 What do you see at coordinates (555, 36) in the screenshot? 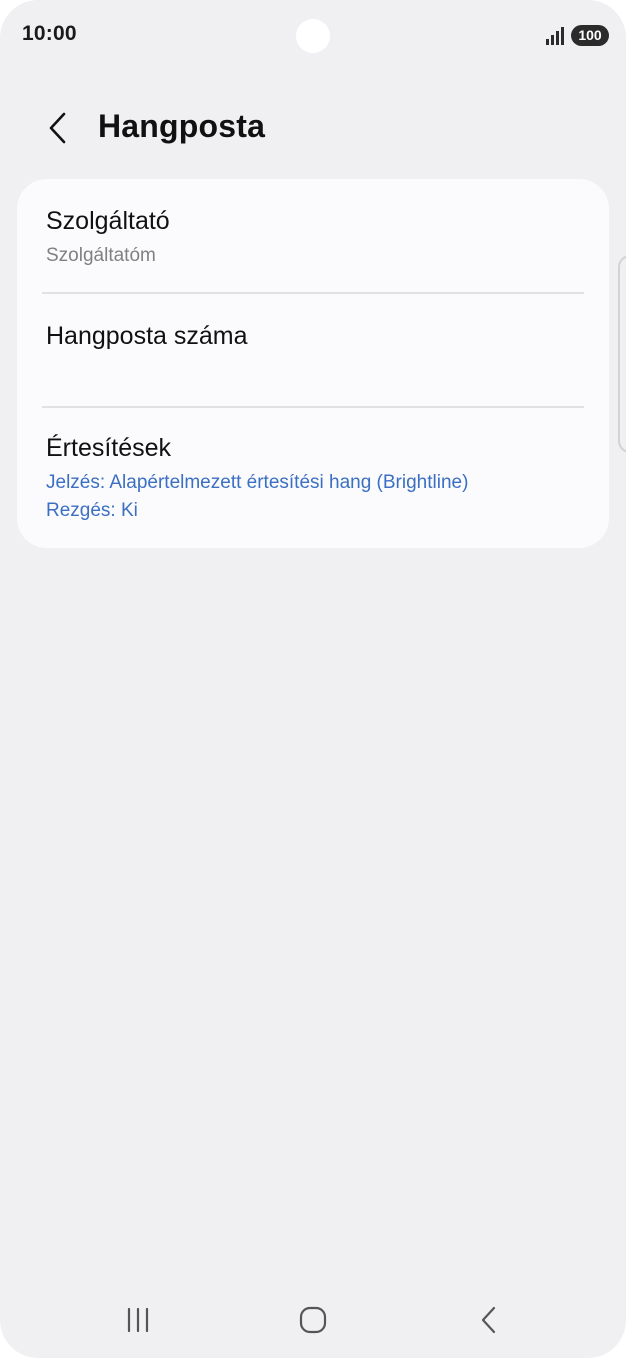
I see `signal-bars-icon` at bounding box center [555, 36].